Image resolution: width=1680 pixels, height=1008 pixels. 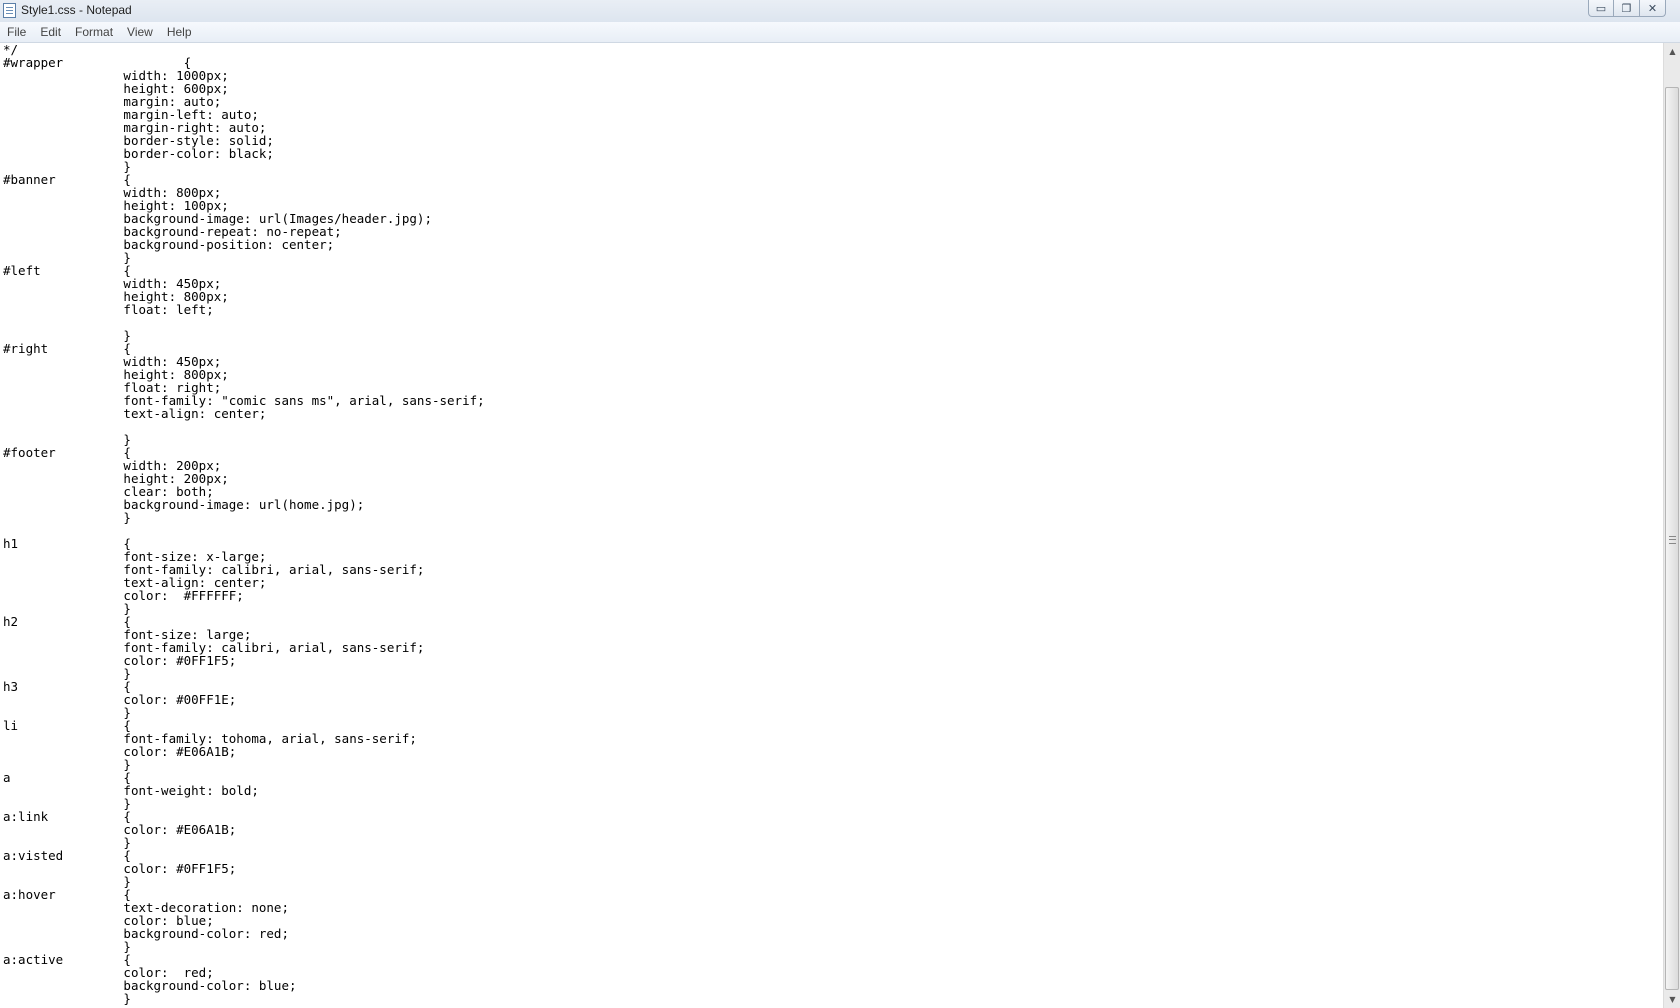 I want to click on scroll-up-arrow-icon: ▲, so click(x=1672, y=51).